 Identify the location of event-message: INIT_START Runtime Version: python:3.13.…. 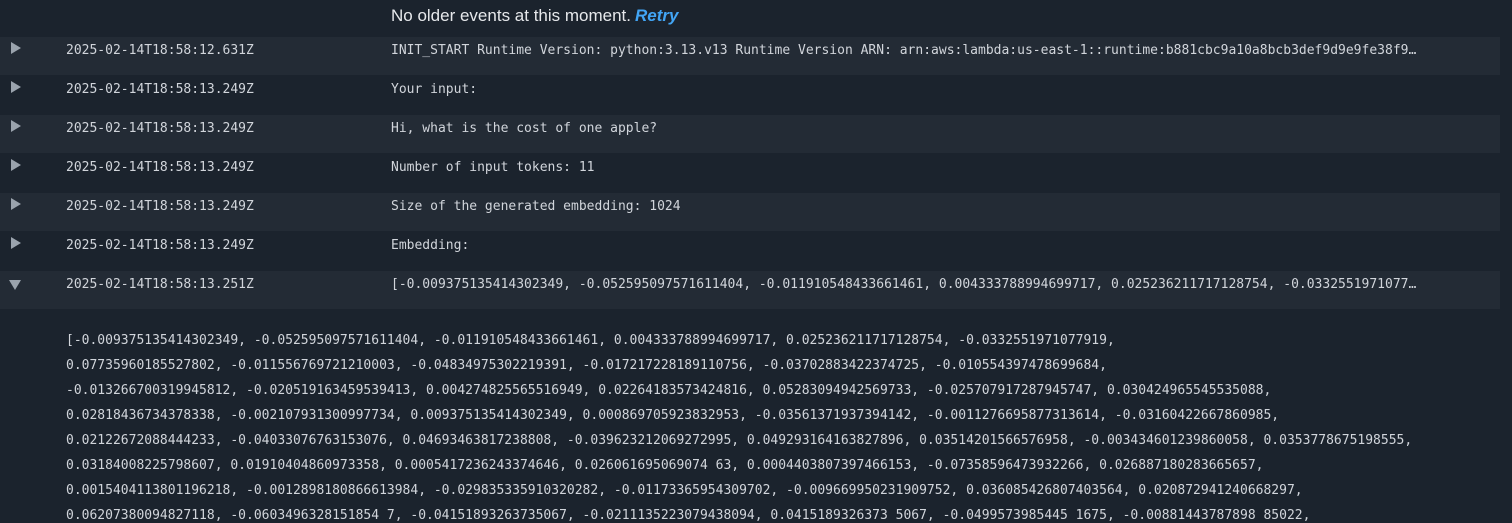
(904, 50).